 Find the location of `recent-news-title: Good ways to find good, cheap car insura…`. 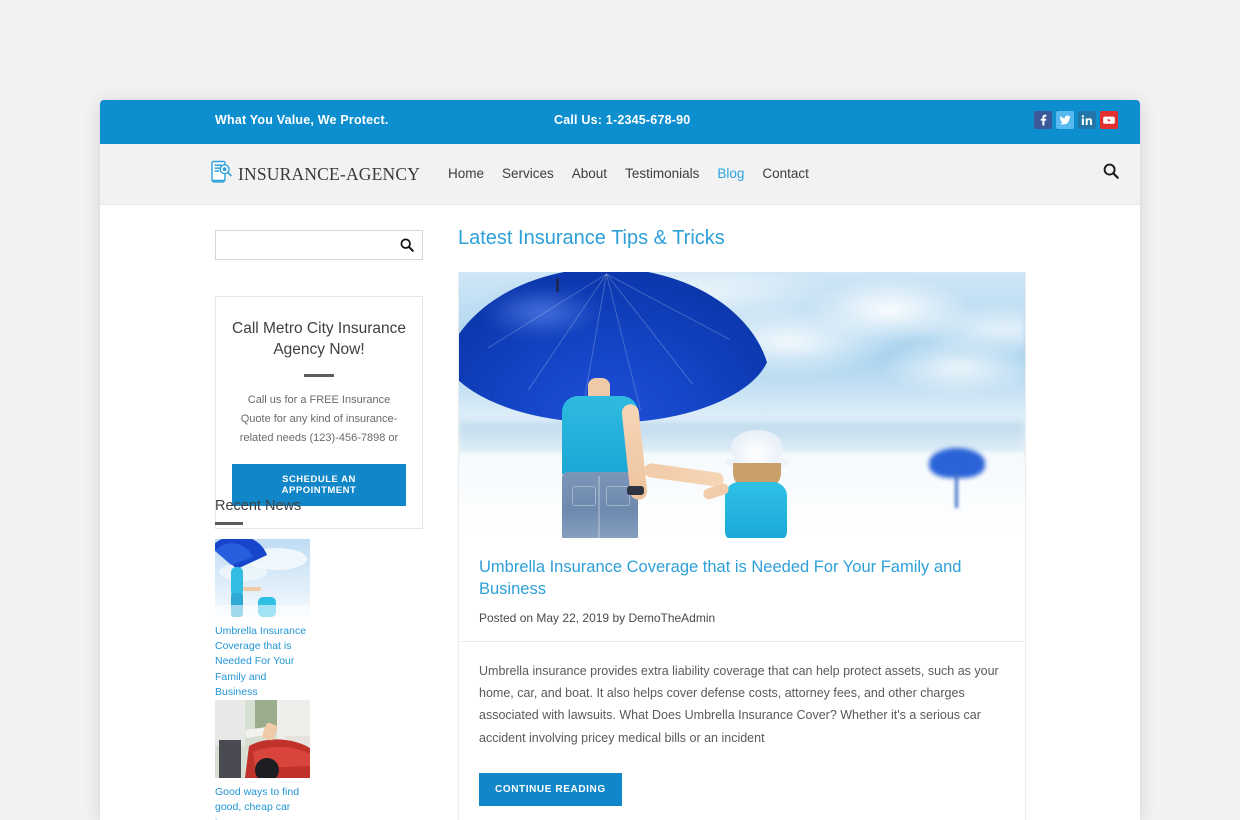

recent-news-title: Good ways to find good, cheap car insura… is located at coordinates (262, 802).